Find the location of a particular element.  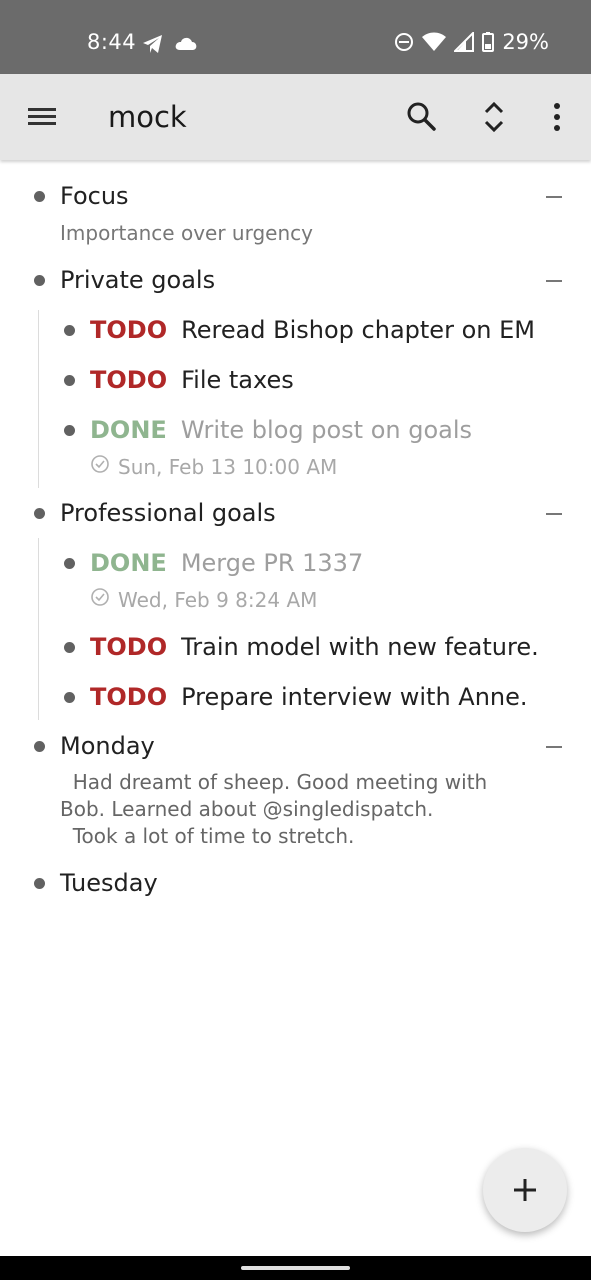

cloud-icon is located at coordinates (186, 44).